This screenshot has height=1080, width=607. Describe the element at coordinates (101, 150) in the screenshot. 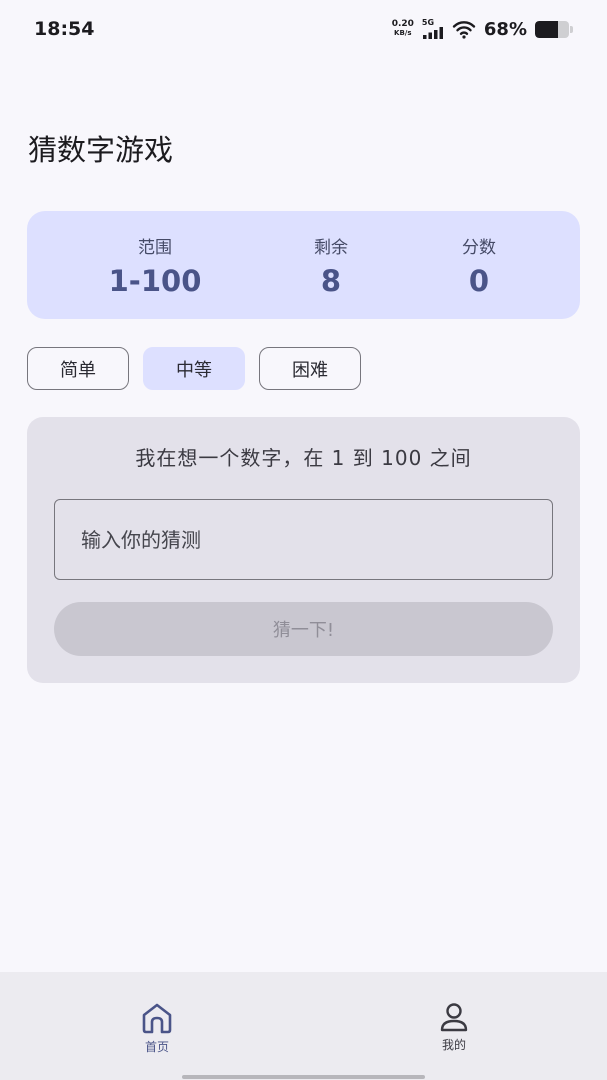

I see `page-title: 猜数字游戏` at that location.